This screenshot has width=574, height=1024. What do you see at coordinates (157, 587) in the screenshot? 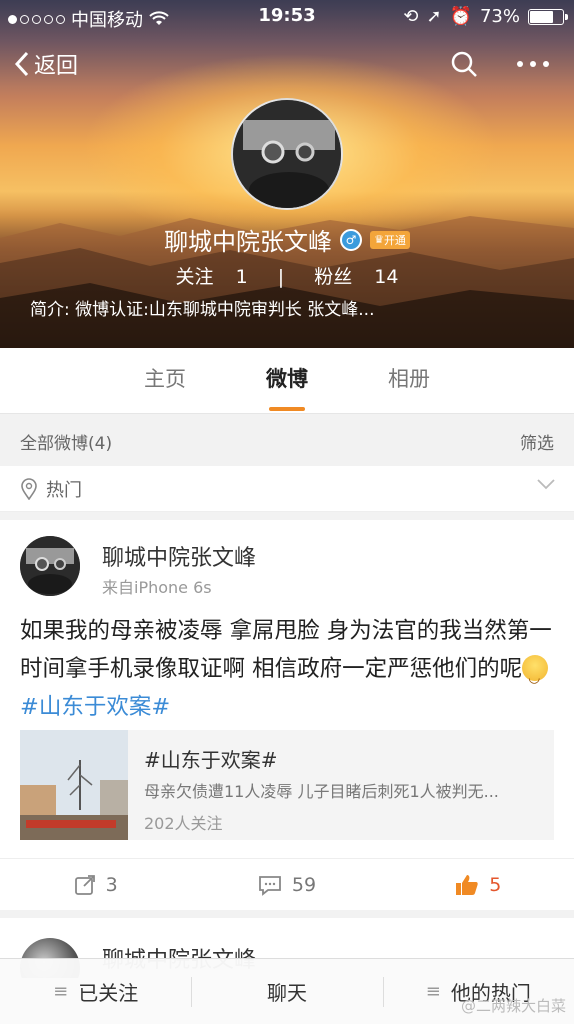
I see `post-source: 来自iPhone 6s` at bounding box center [157, 587].